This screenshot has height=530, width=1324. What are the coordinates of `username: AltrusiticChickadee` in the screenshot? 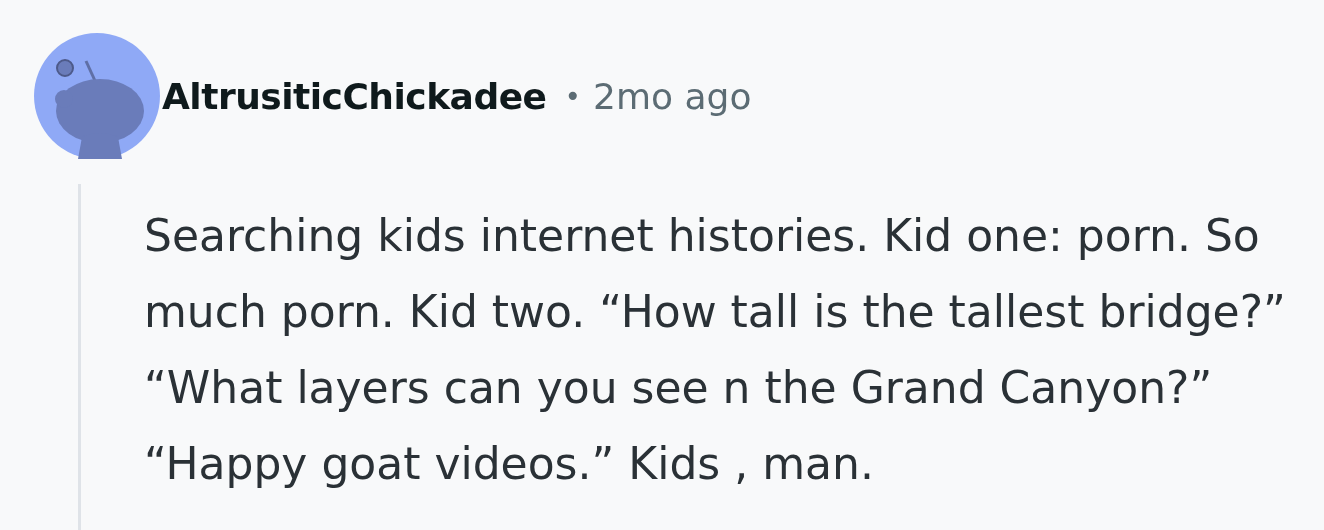 It's located at (354, 96).